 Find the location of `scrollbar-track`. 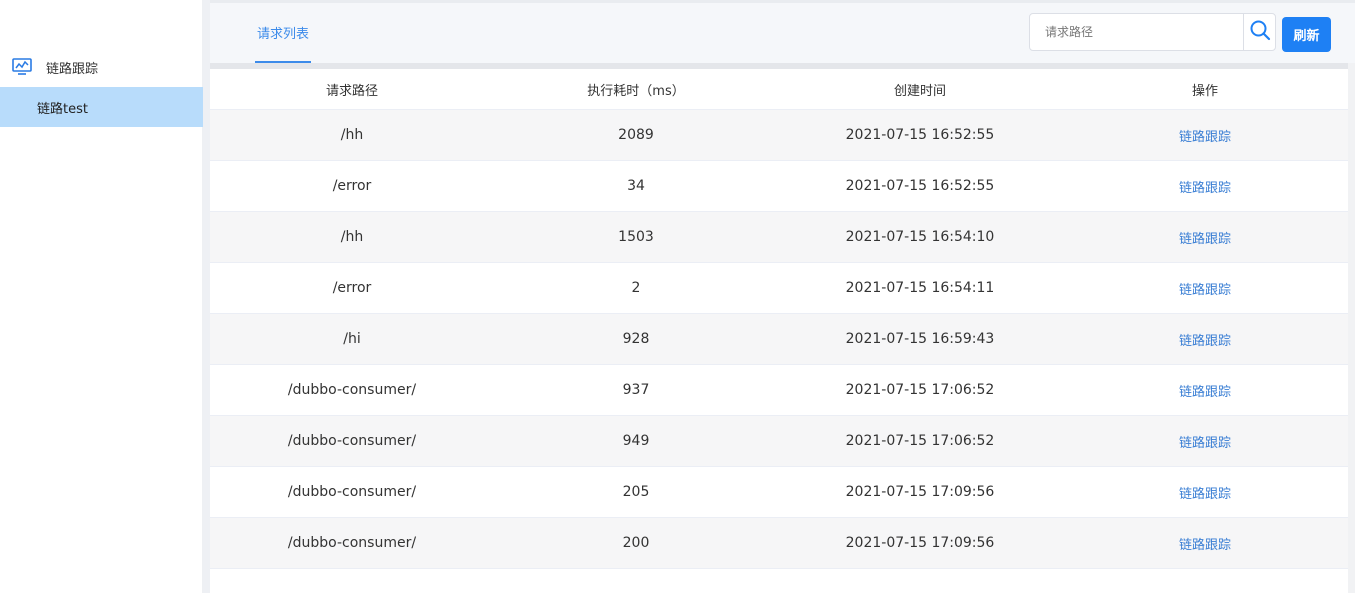

scrollbar-track is located at coordinates (1351, 328).